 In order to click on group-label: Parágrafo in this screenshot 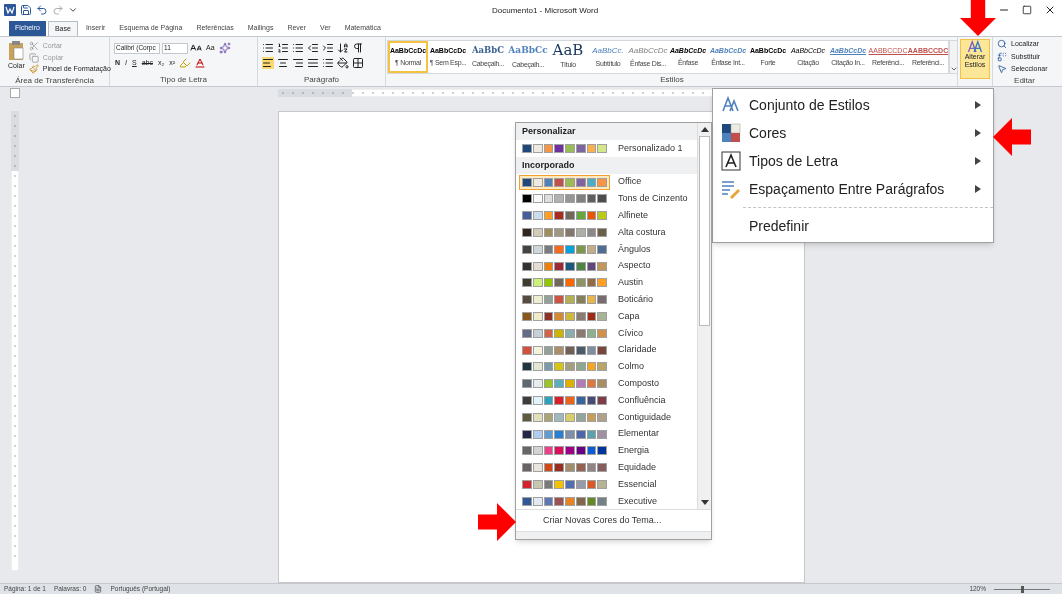, I will do `click(321, 80)`.